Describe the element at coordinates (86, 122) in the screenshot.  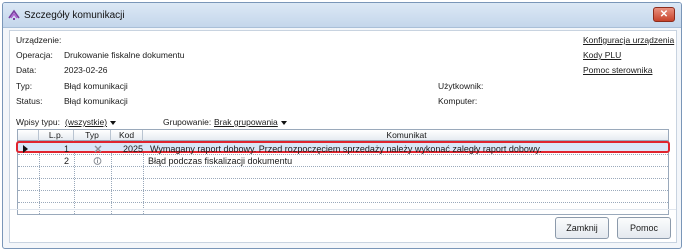
I see `entry-types-value: (wszystkie)` at that location.